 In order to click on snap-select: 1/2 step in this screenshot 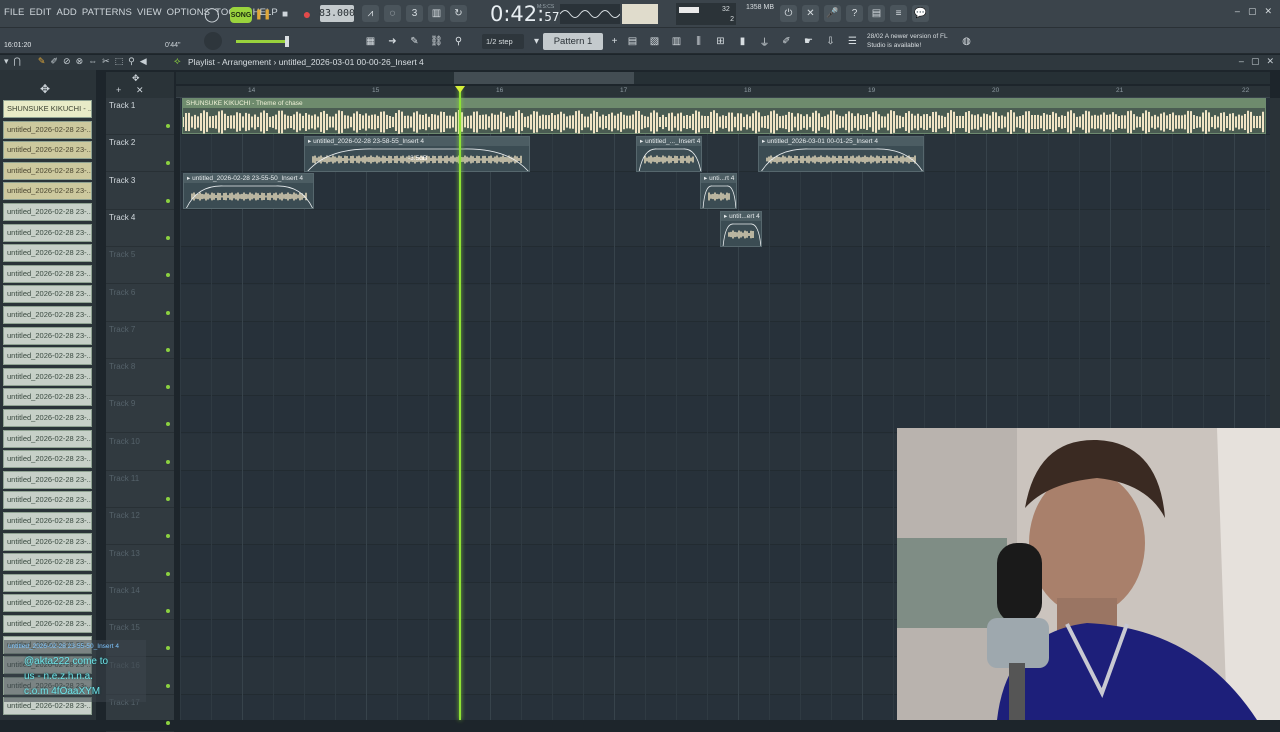, I will do `click(503, 41)`.